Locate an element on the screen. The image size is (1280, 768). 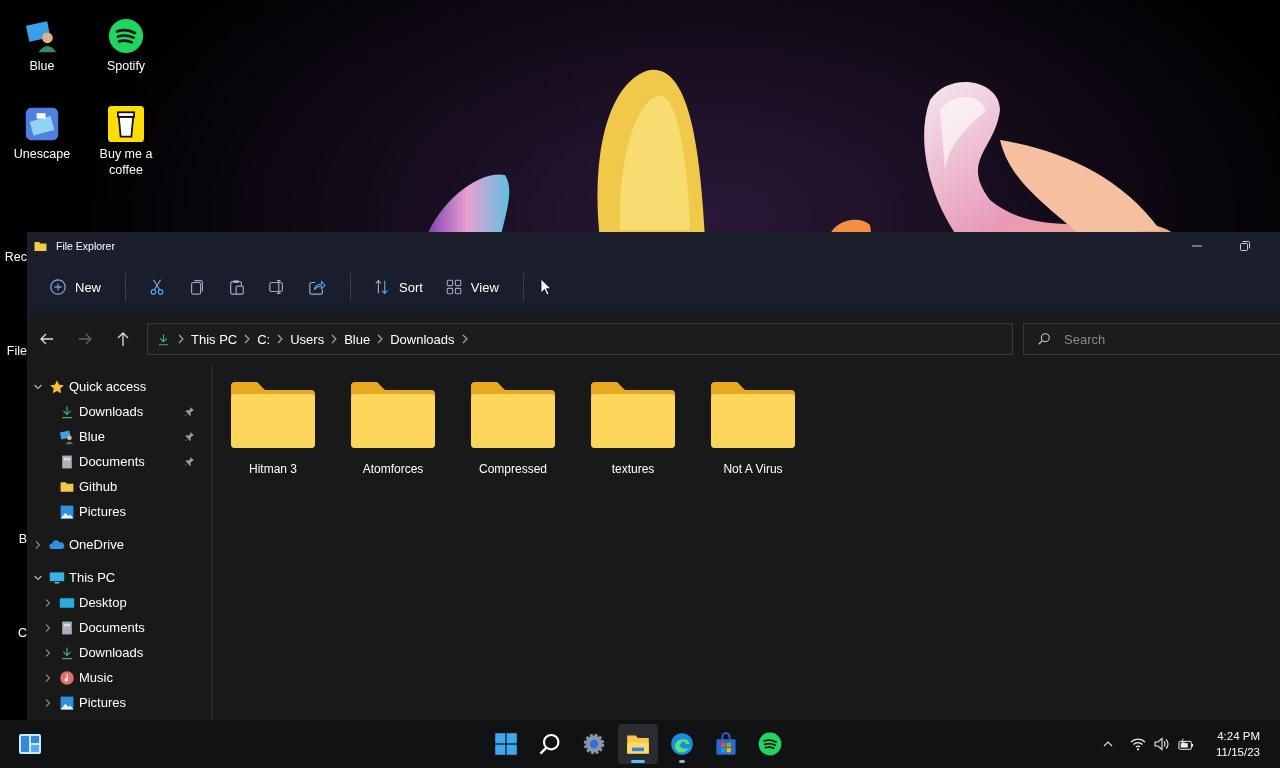
address-bar: This PC C: Users Blue Downloads is located at coordinates (580, 339).